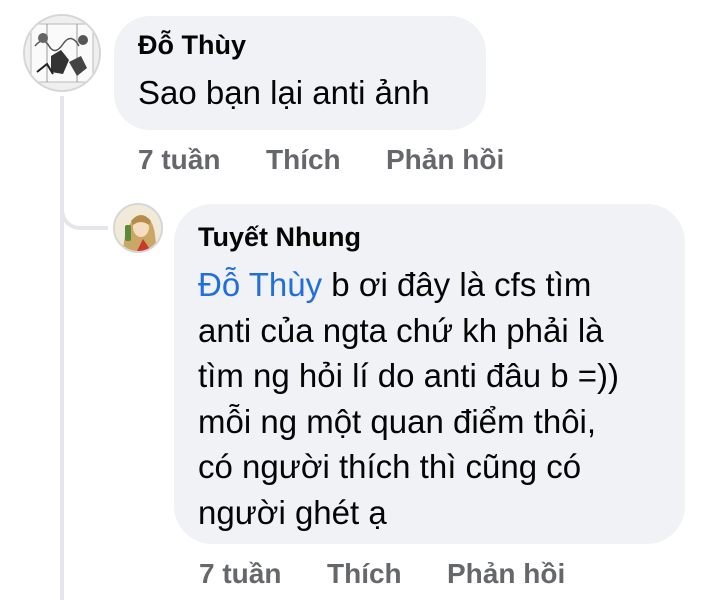 Image resolution: width=709 pixels, height=600 pixels. What do you see at coordinates (240, 574) in the screenshot?
I see `reply-time: 7 tuần` at bounding box center [240, 574].